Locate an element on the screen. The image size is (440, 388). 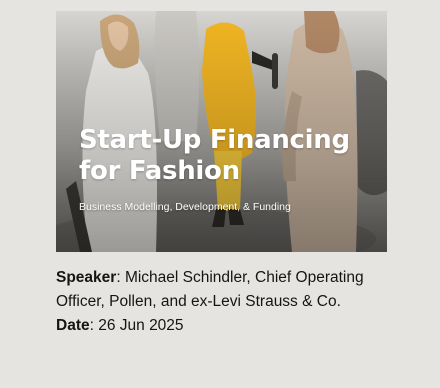
event-title: Start-Up Financing for Fashion is located at coordinates (229, 156).